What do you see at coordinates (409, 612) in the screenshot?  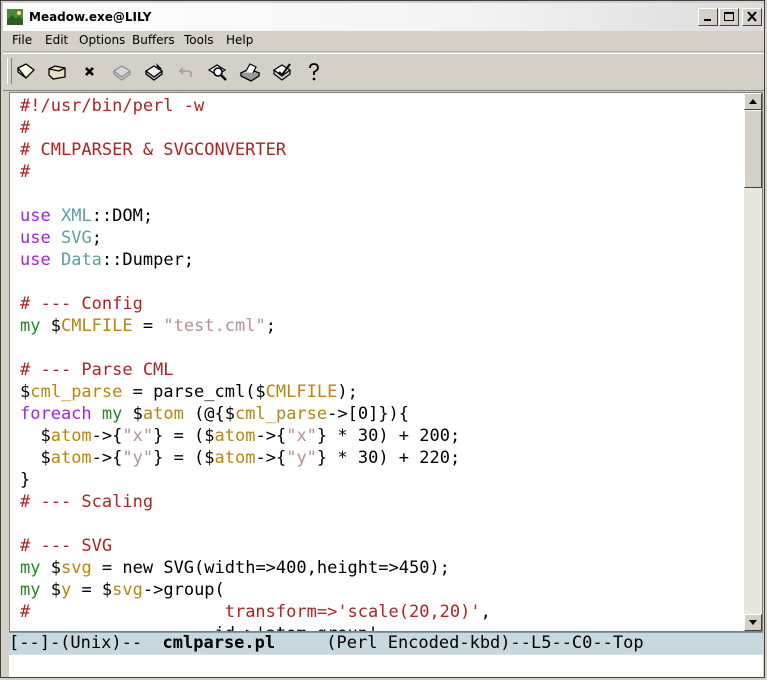 I see `code-token: 'scale(20,20)'` at bounding box center [409, 612].